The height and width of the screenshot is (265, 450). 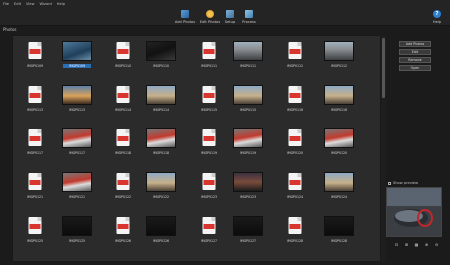 I want to click on photo-filename: IMGP0118, so click(x=161, y=153).